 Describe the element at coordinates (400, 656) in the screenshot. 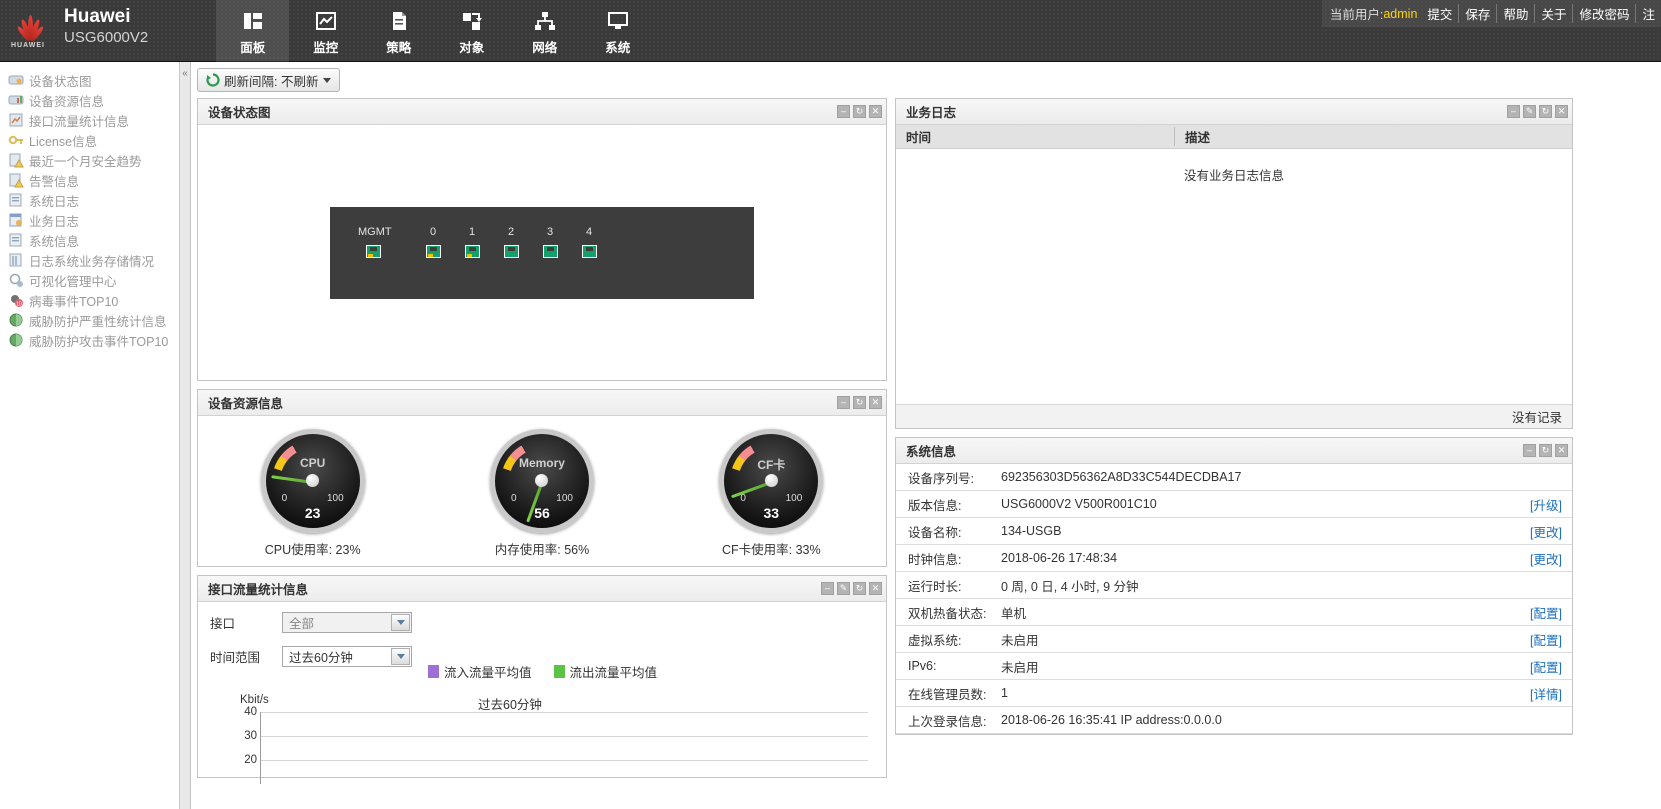

I see `chevron-down-icon` at that location.